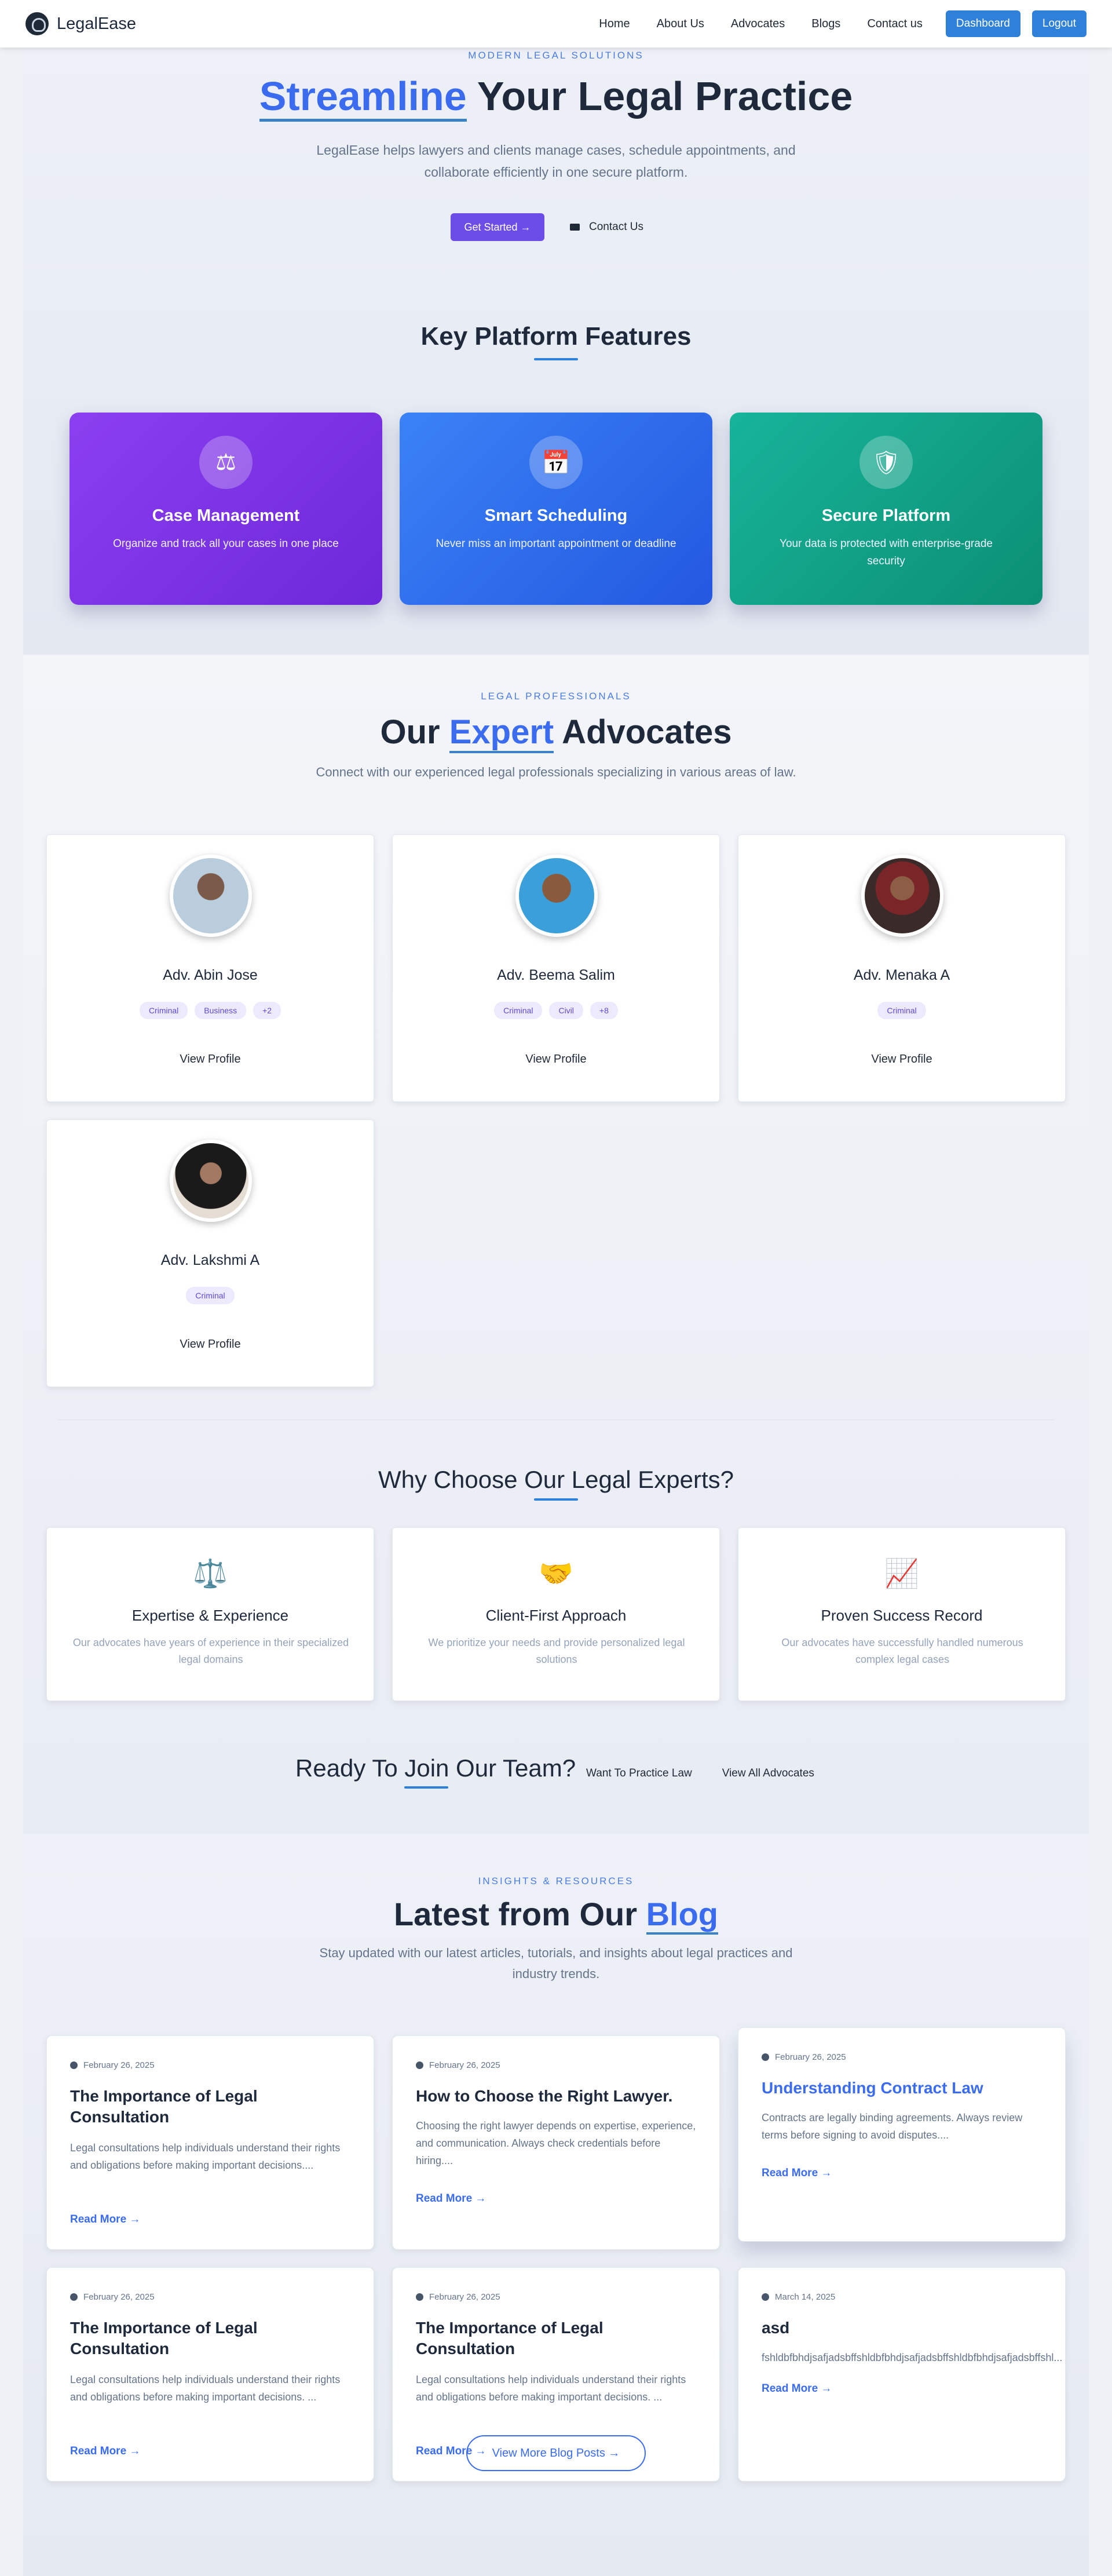 Image resolution: width=1112 pixels, height=2576 pixels. Describe the element at coordinates (210, 1615) in the screenshot. I see `why-card-title: Expertise & Experience` at that location.